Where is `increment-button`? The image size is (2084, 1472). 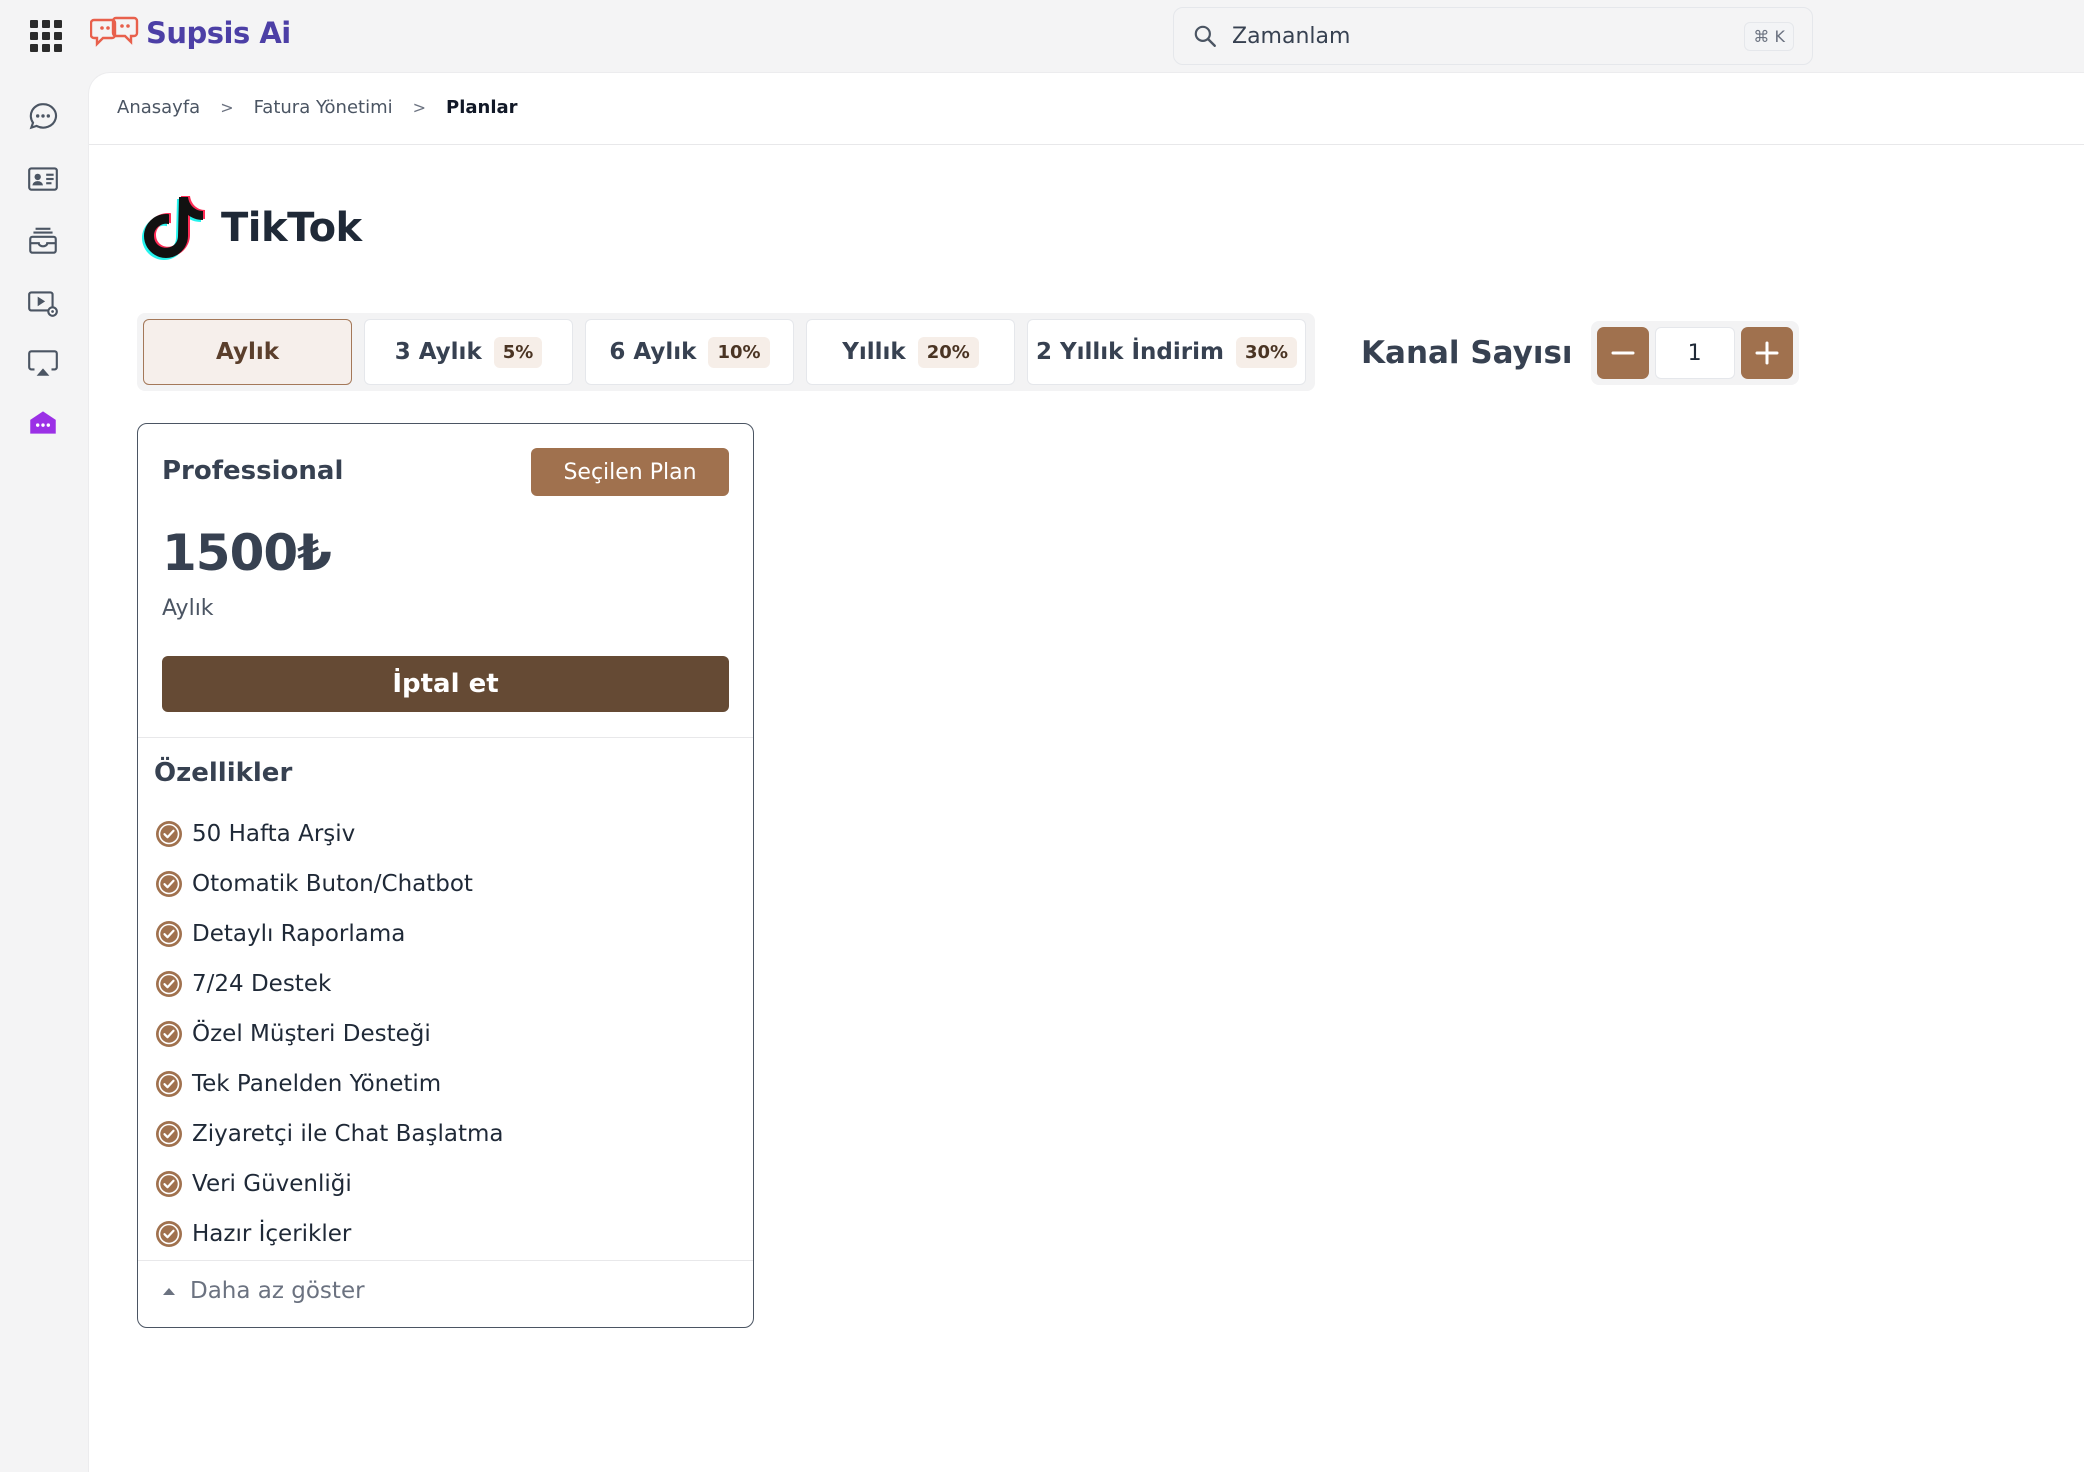 increment-button is located at coordinates (1766, 353).